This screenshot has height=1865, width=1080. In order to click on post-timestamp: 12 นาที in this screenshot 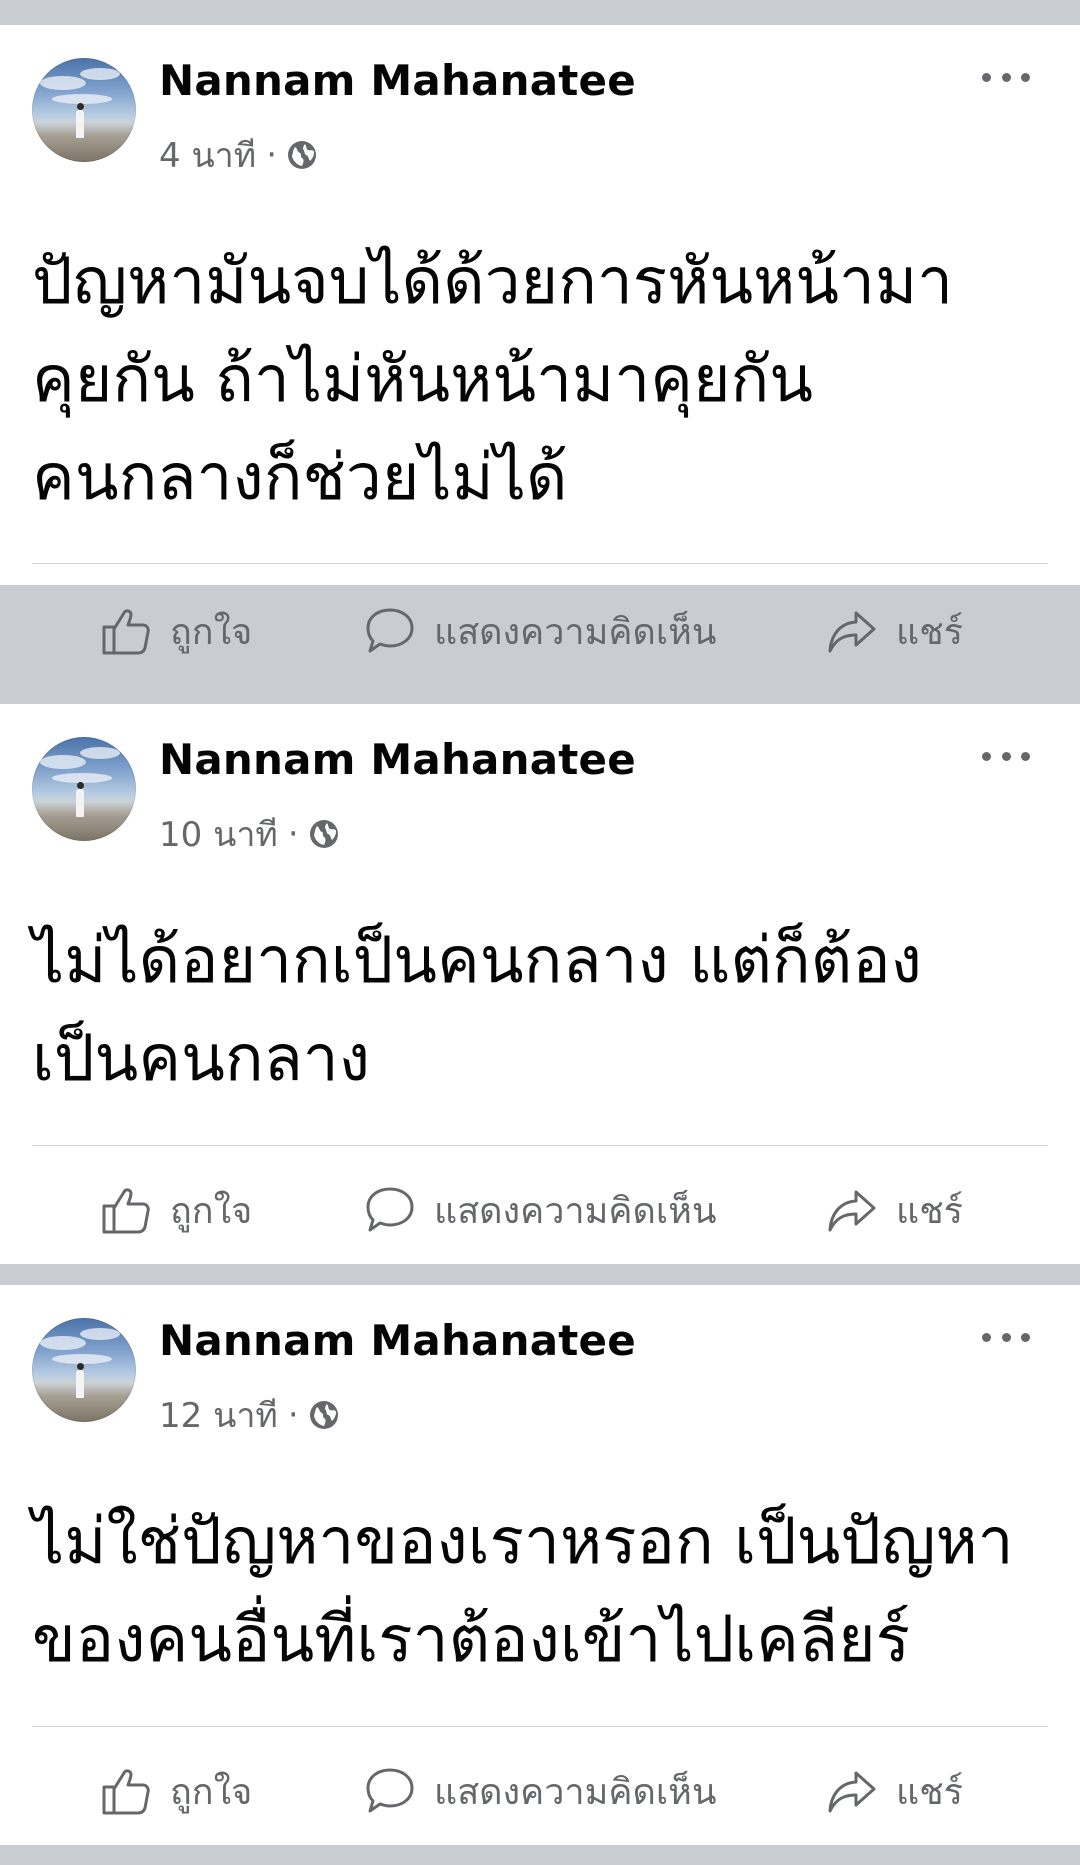, I will do `click(218, 1415)`.